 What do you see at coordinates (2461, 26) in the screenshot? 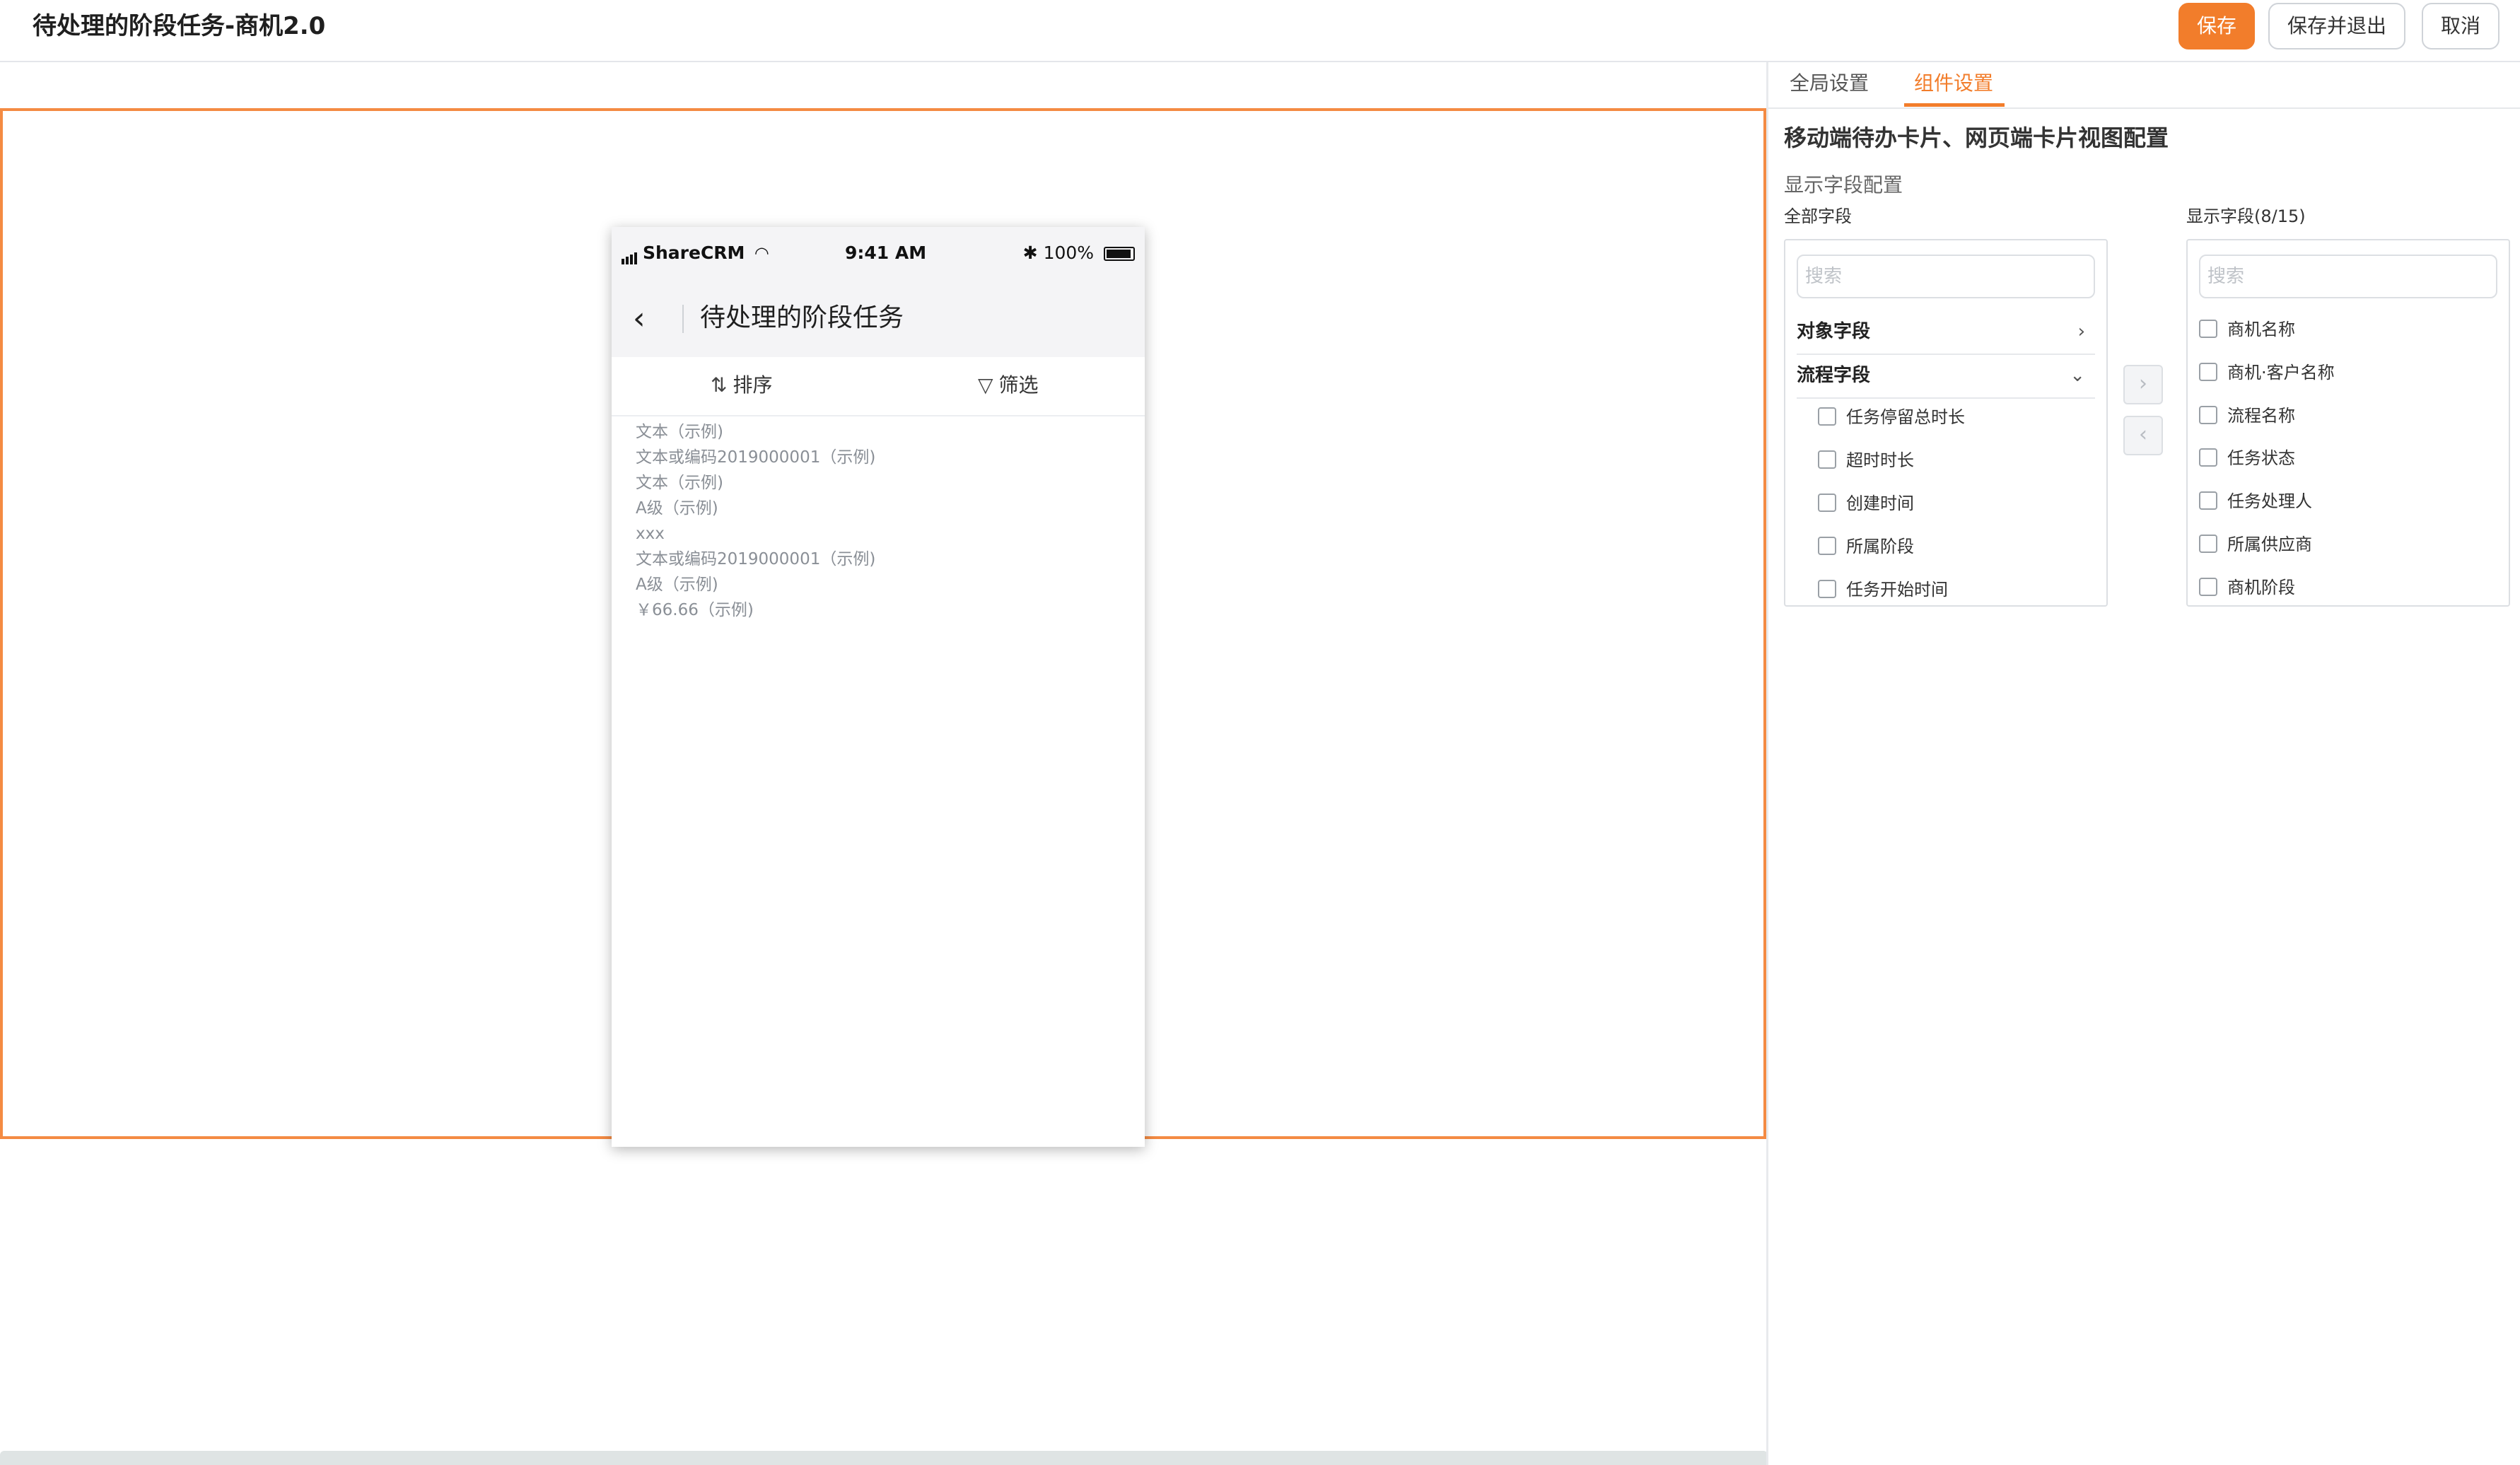
I see `cancel-button: 取消` at bounding box center [2461, 26].